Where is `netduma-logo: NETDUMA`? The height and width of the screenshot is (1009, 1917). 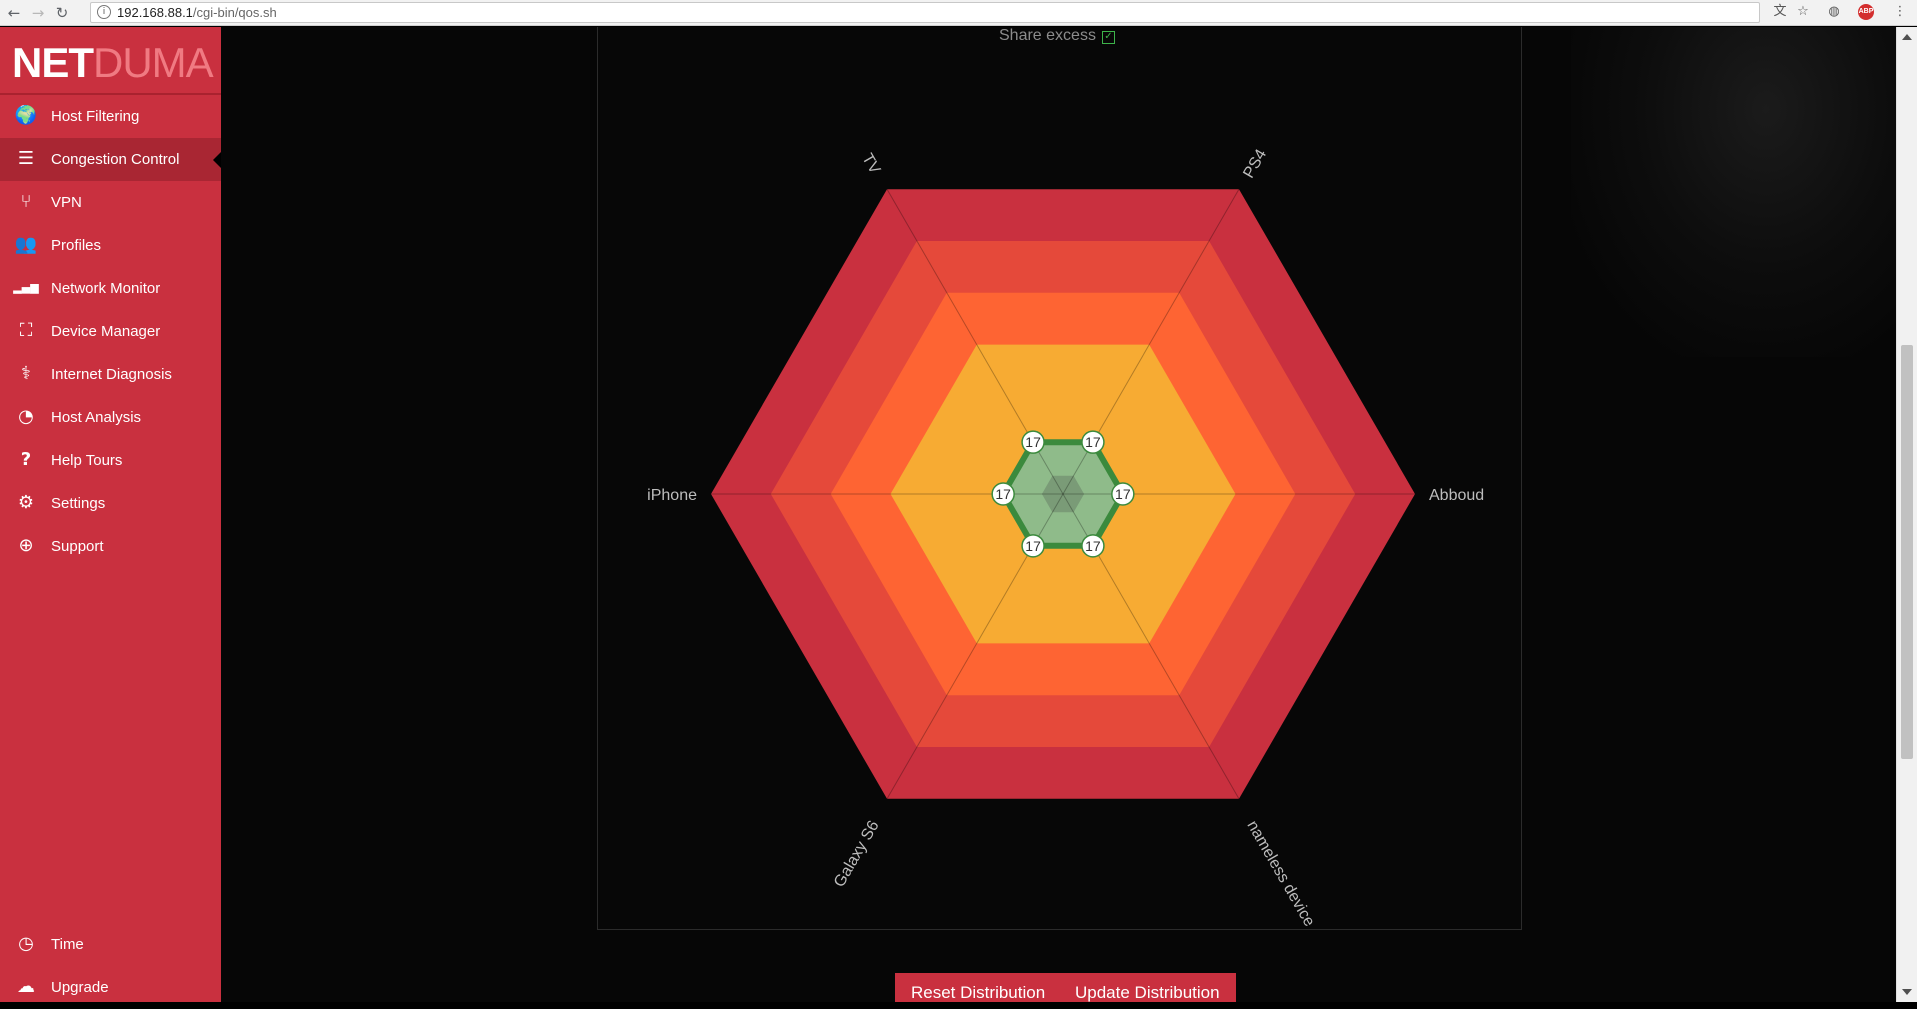 netduma-logo: NETDUMA is located at coordinates (113, 63).